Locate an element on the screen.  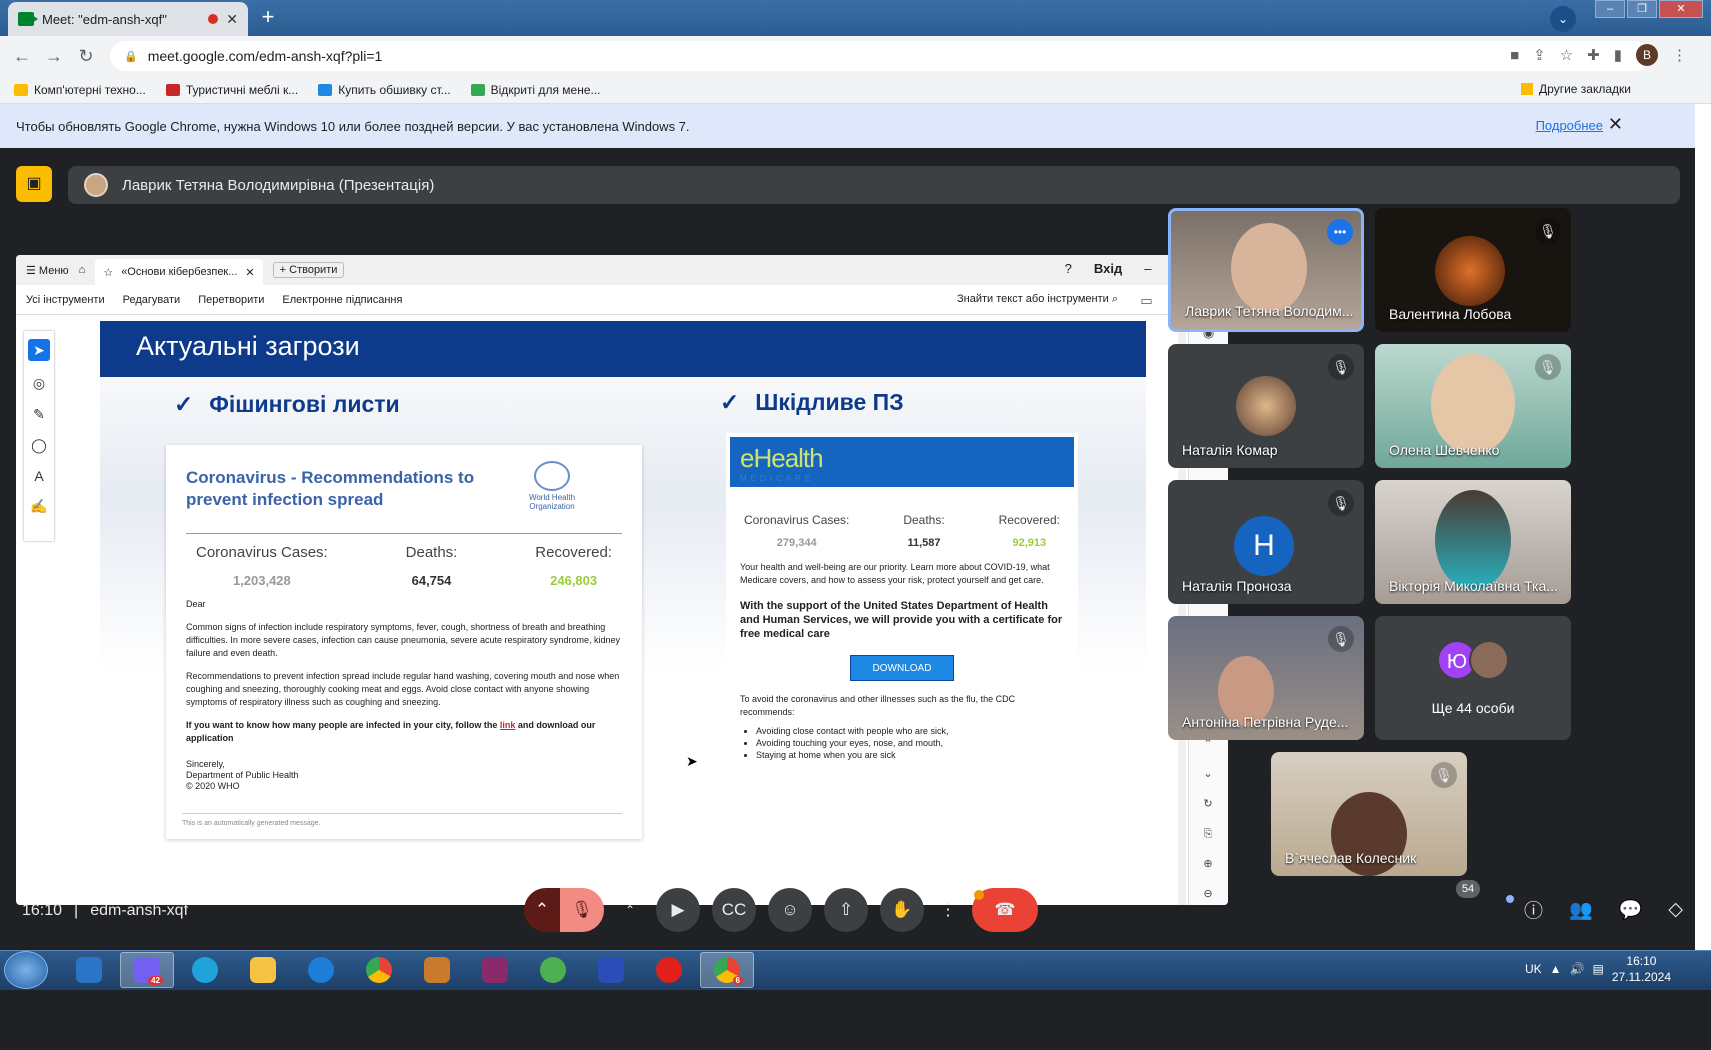
comment-icon: ◎ is located at coordinates (39, 383).